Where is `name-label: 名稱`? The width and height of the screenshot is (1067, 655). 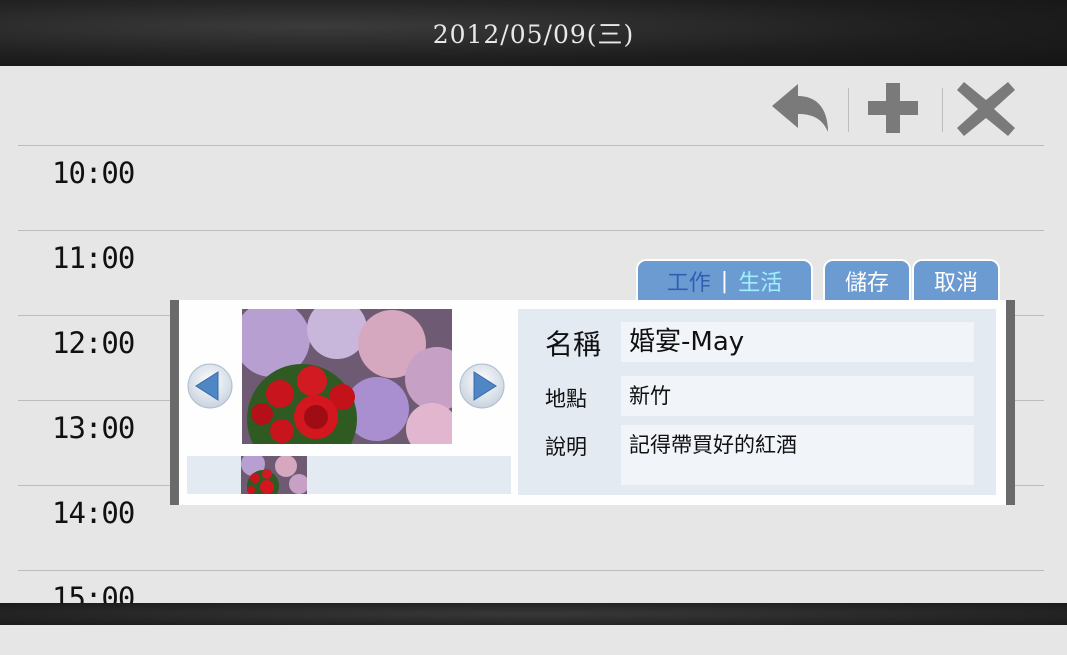 name-label: 名稱 is located at coordinates (573, 344).